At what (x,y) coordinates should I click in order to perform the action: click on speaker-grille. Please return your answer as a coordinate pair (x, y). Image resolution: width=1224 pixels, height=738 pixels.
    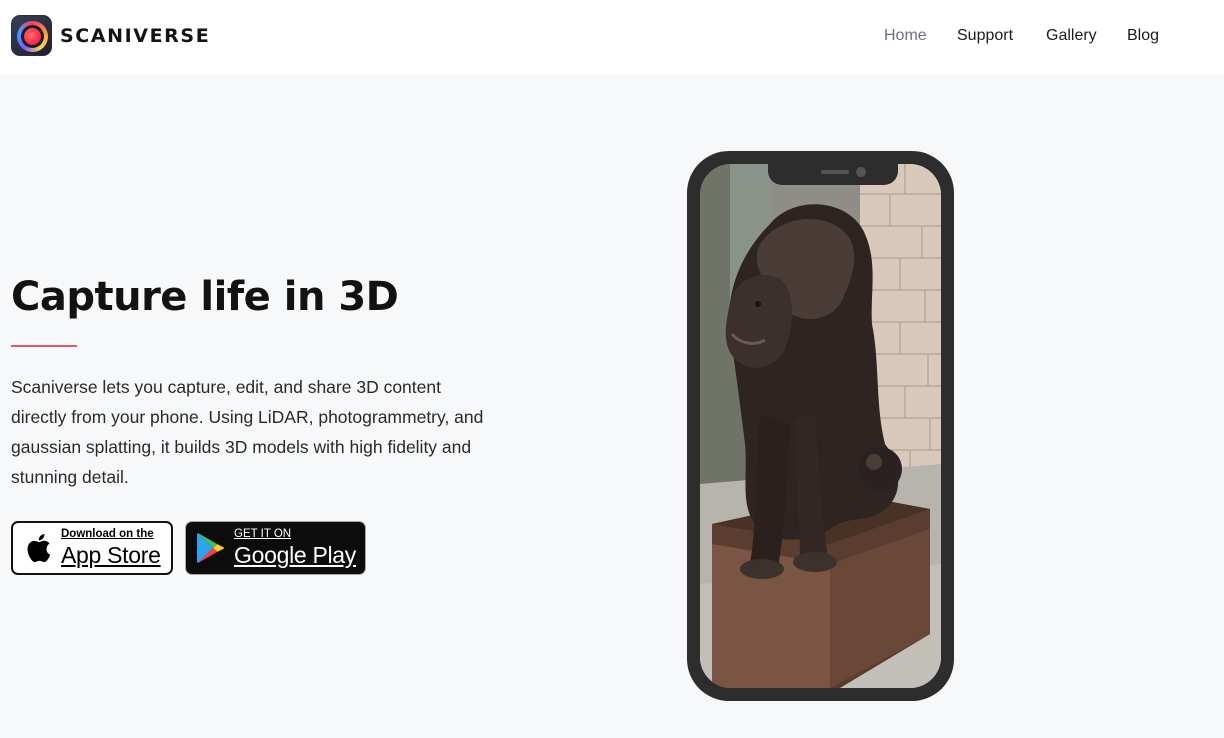
    Looking at the image, I should click on (835, 172).